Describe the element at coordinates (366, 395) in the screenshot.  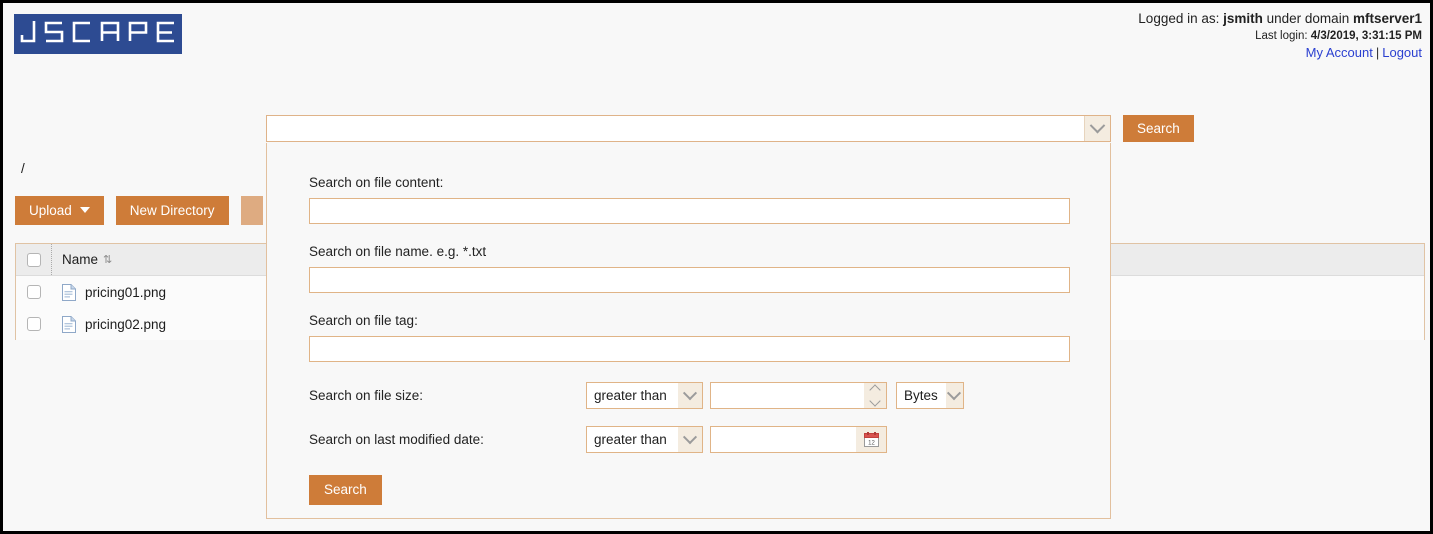
I see `file-size-label: Search on file size:` at that location.